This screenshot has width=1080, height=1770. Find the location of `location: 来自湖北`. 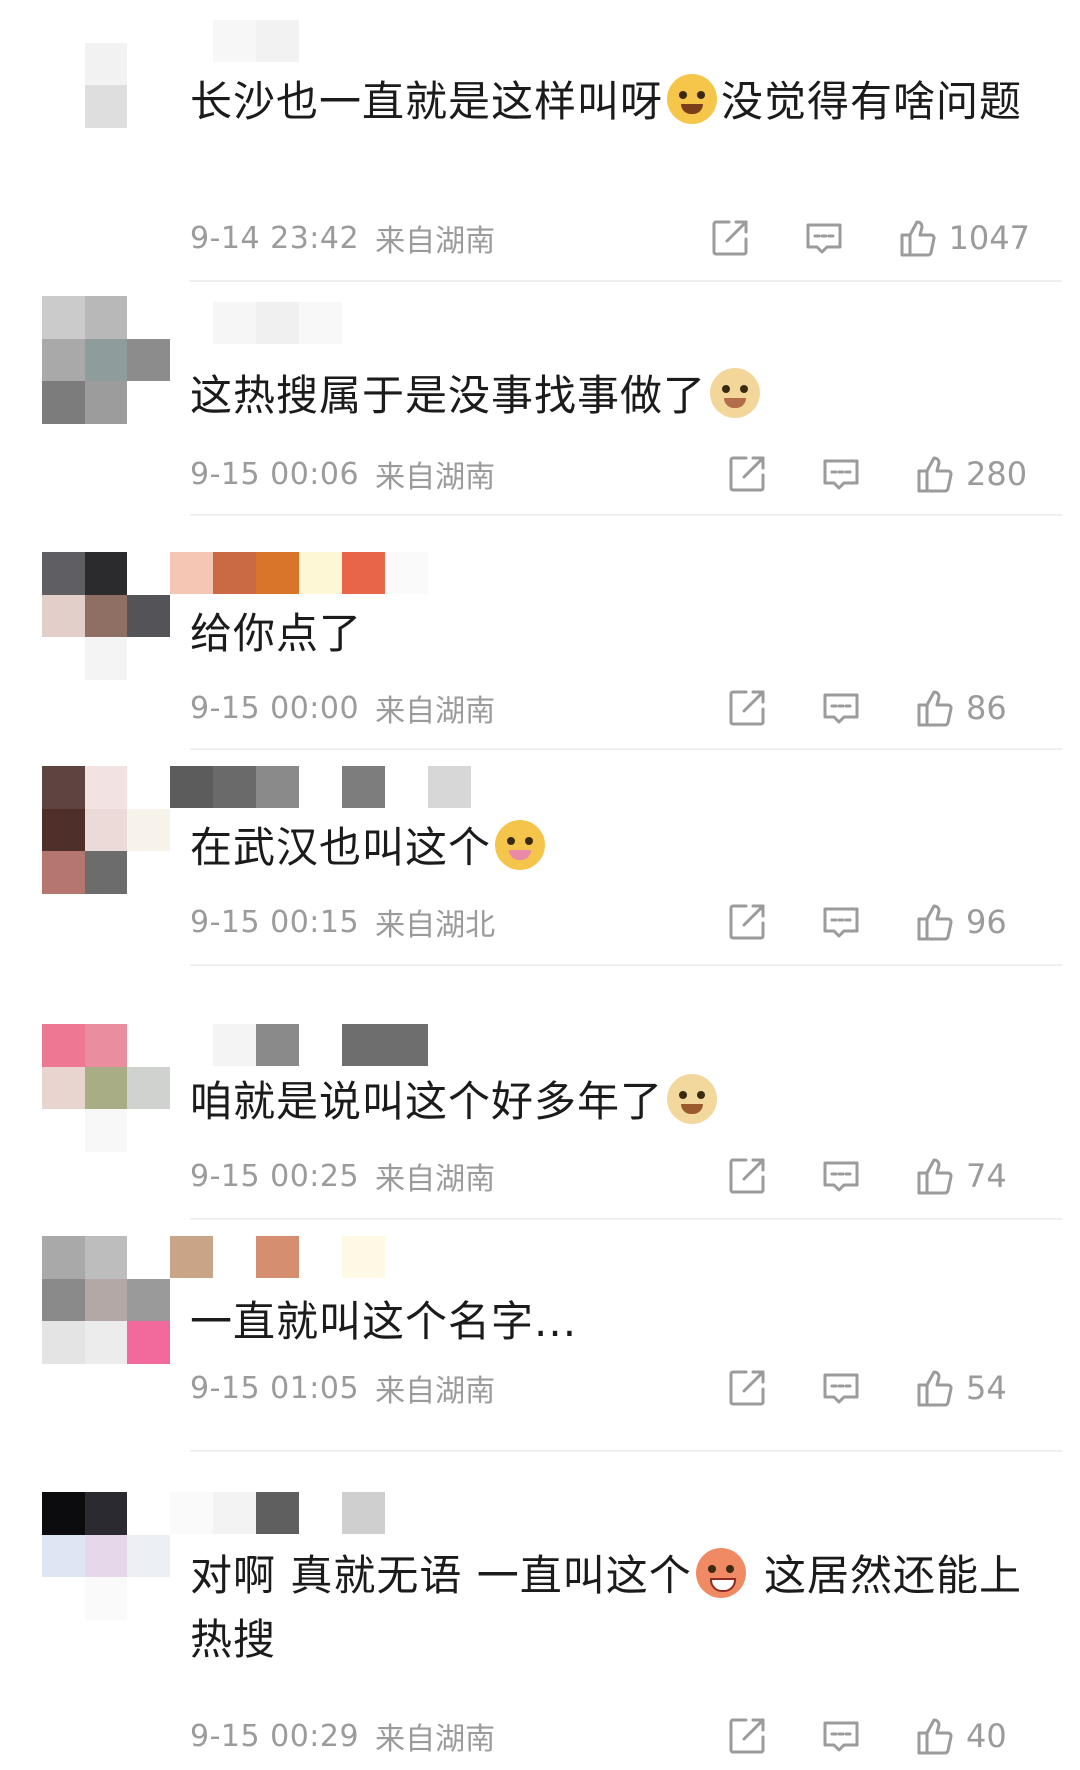

location: 来自湖北 is located at coordinates (435, 925).